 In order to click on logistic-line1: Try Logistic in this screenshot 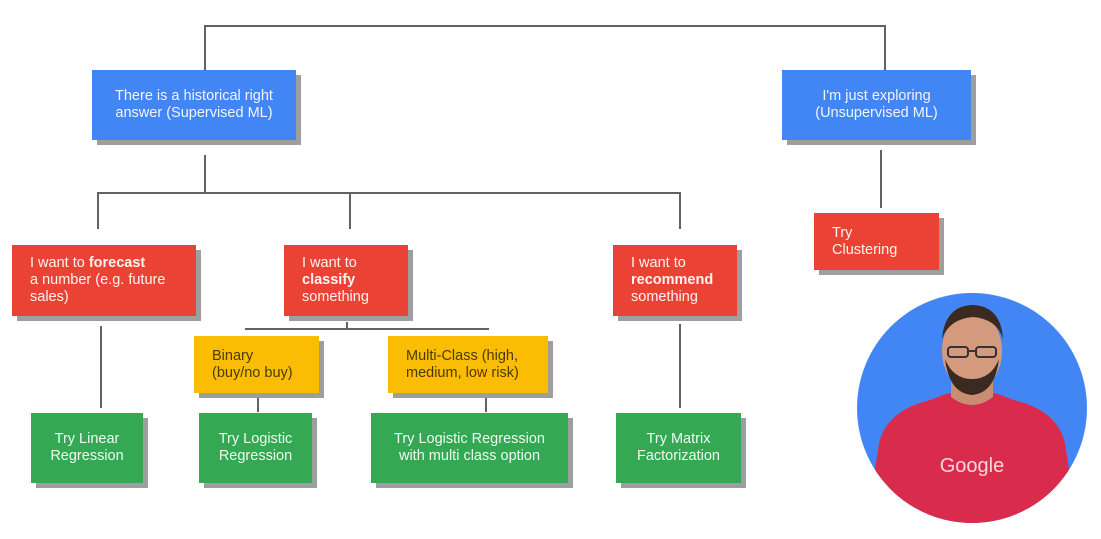, I will do `click(255, 439)`.